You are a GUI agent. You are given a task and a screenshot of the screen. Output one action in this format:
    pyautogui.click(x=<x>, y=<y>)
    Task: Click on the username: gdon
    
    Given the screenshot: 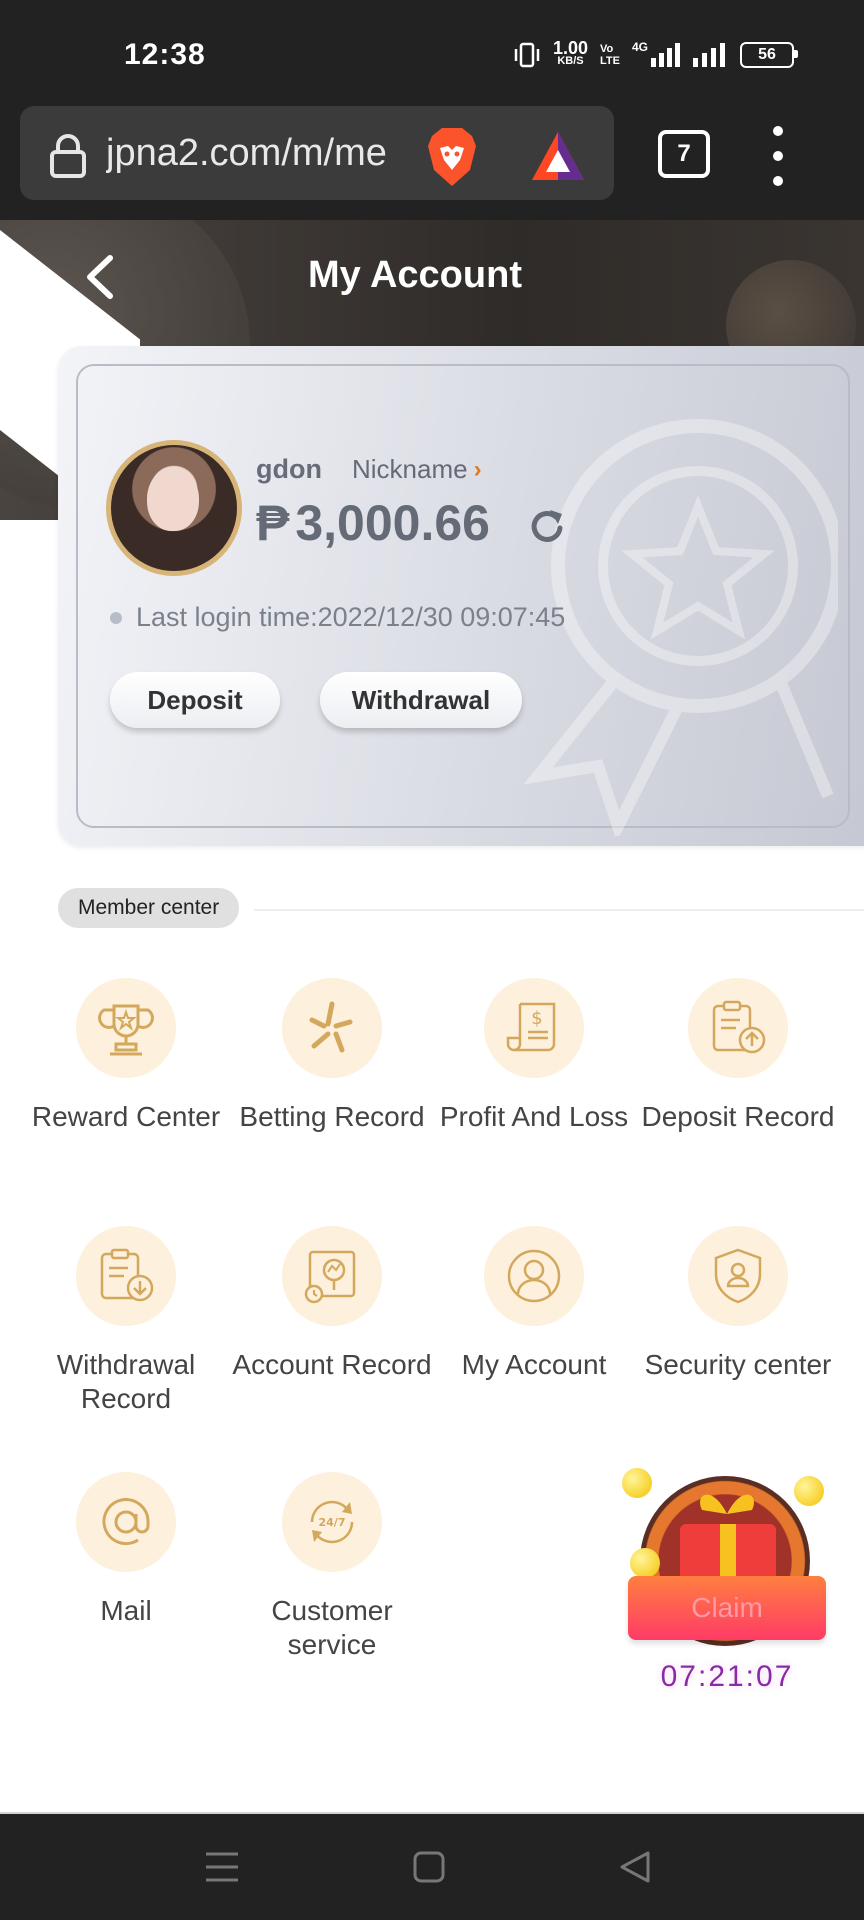 What is the action you would take?
    pyautogui.click(x=289, y=469)
    